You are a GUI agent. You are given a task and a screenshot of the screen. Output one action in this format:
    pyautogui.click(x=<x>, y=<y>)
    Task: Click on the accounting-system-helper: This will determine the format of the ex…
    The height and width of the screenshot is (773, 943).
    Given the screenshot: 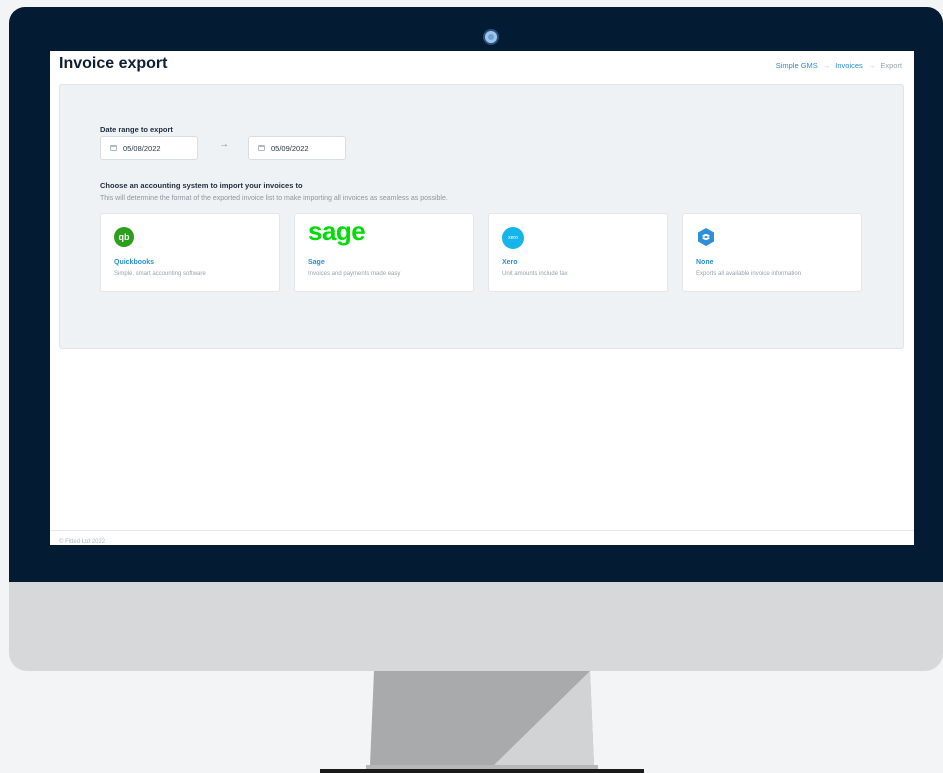 What is the action you would take?
    pyautogui.click(x=274, y=198)
    